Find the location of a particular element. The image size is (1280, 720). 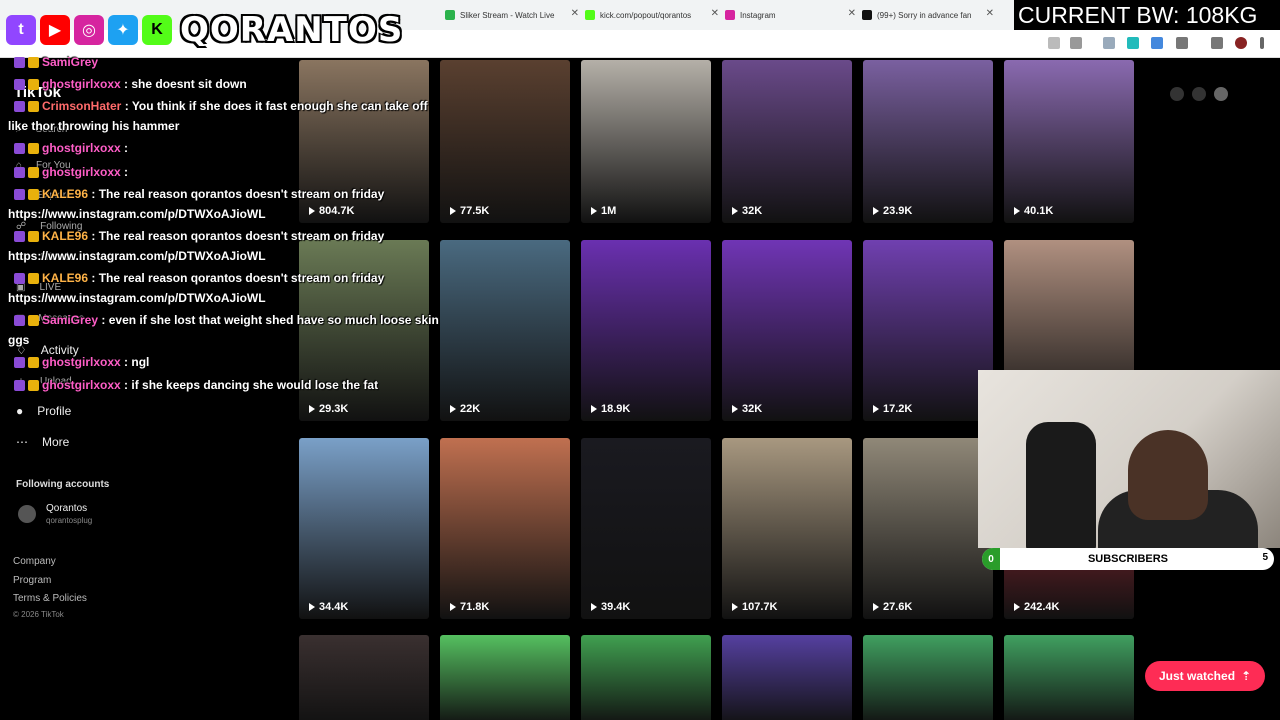

phone-icon is located at coordinates (1199, 94).